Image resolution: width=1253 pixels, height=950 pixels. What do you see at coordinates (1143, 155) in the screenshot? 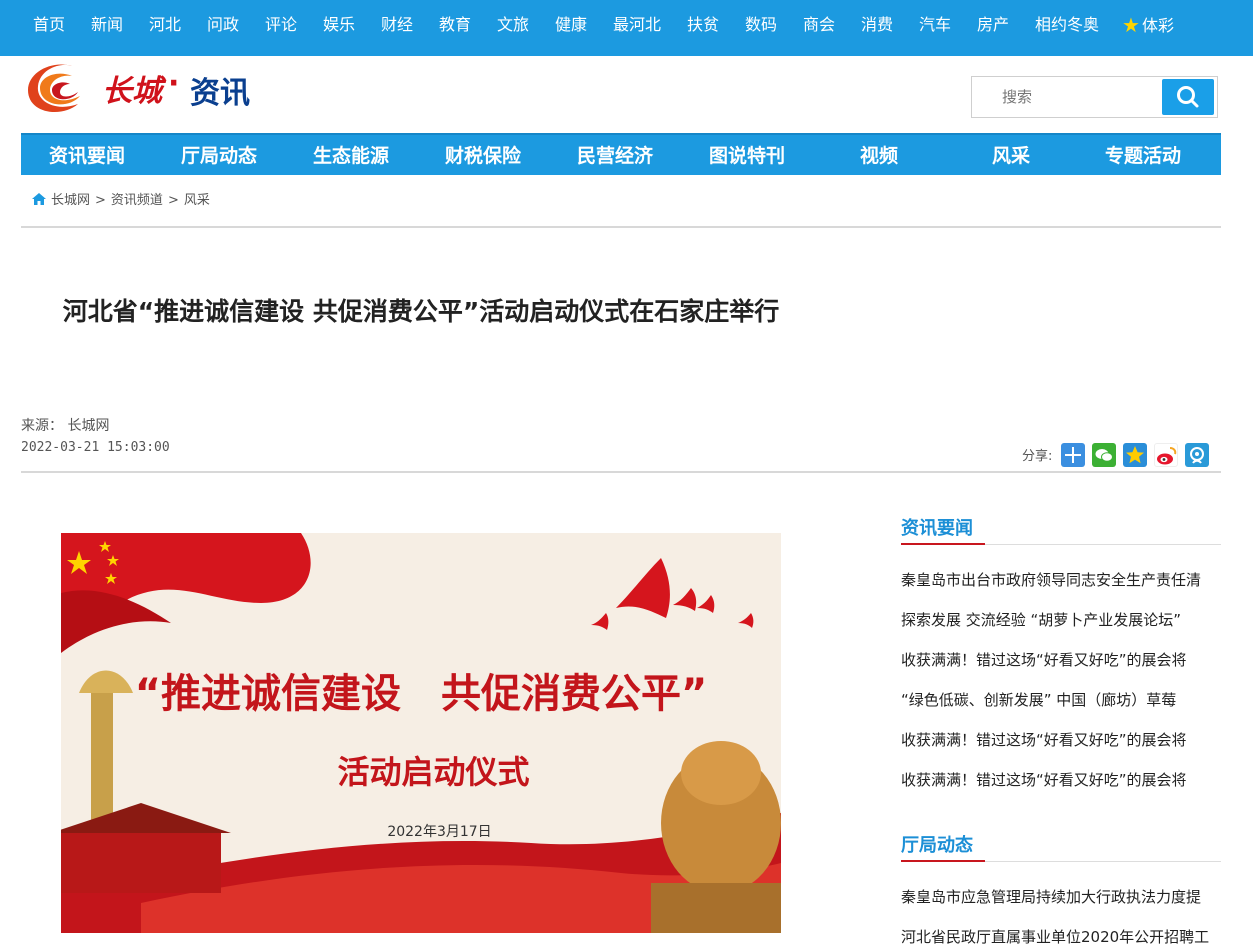
I see `mainnav-item-topics: 专题活动` at bounding box center [1143, 155].